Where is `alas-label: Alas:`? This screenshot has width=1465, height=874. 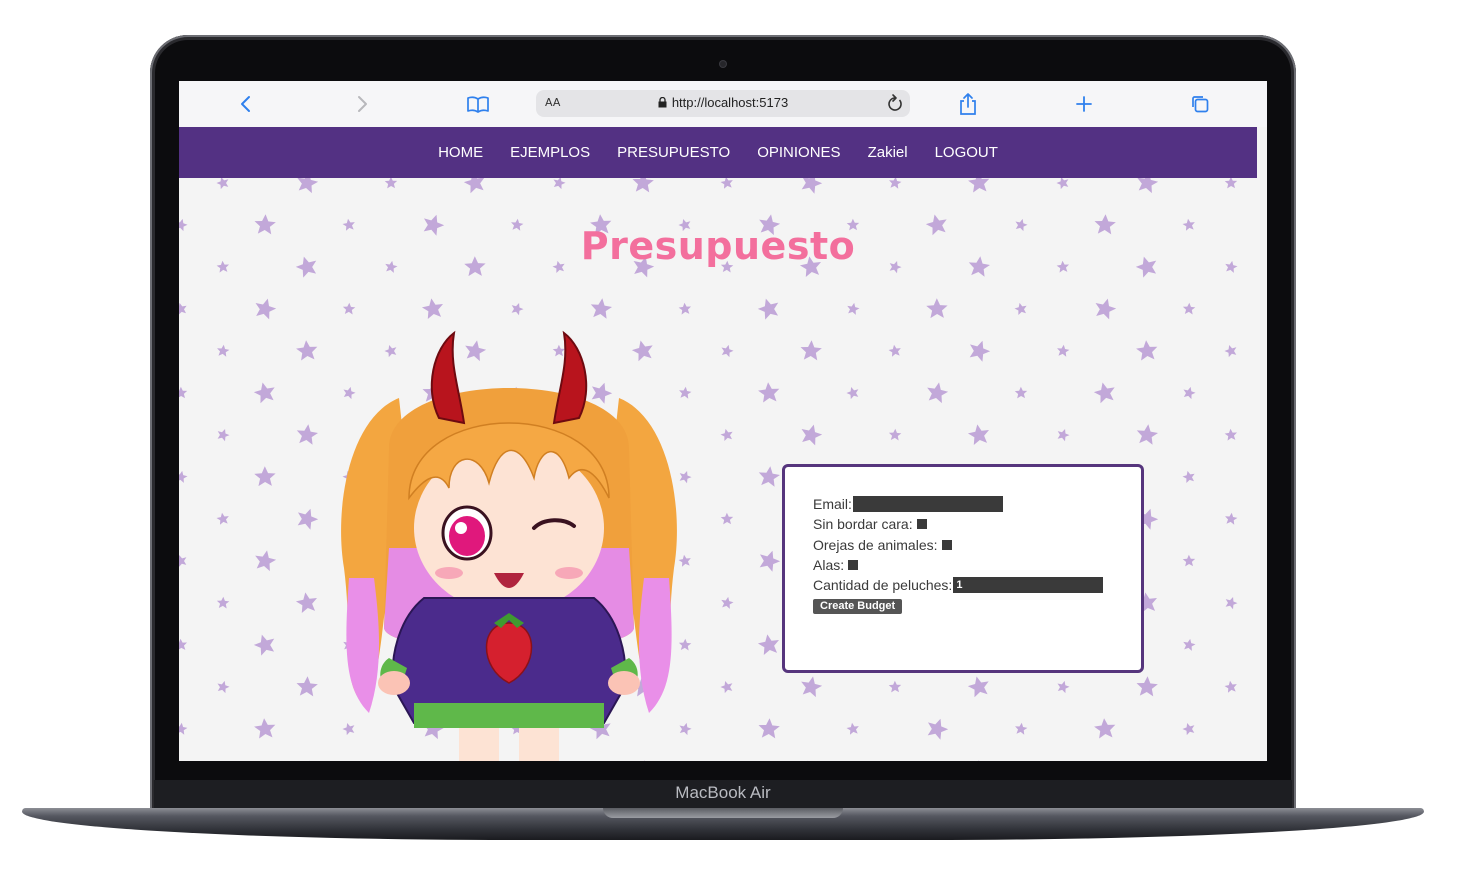 alas-label: Alas: is located at coordinates (829, 565).